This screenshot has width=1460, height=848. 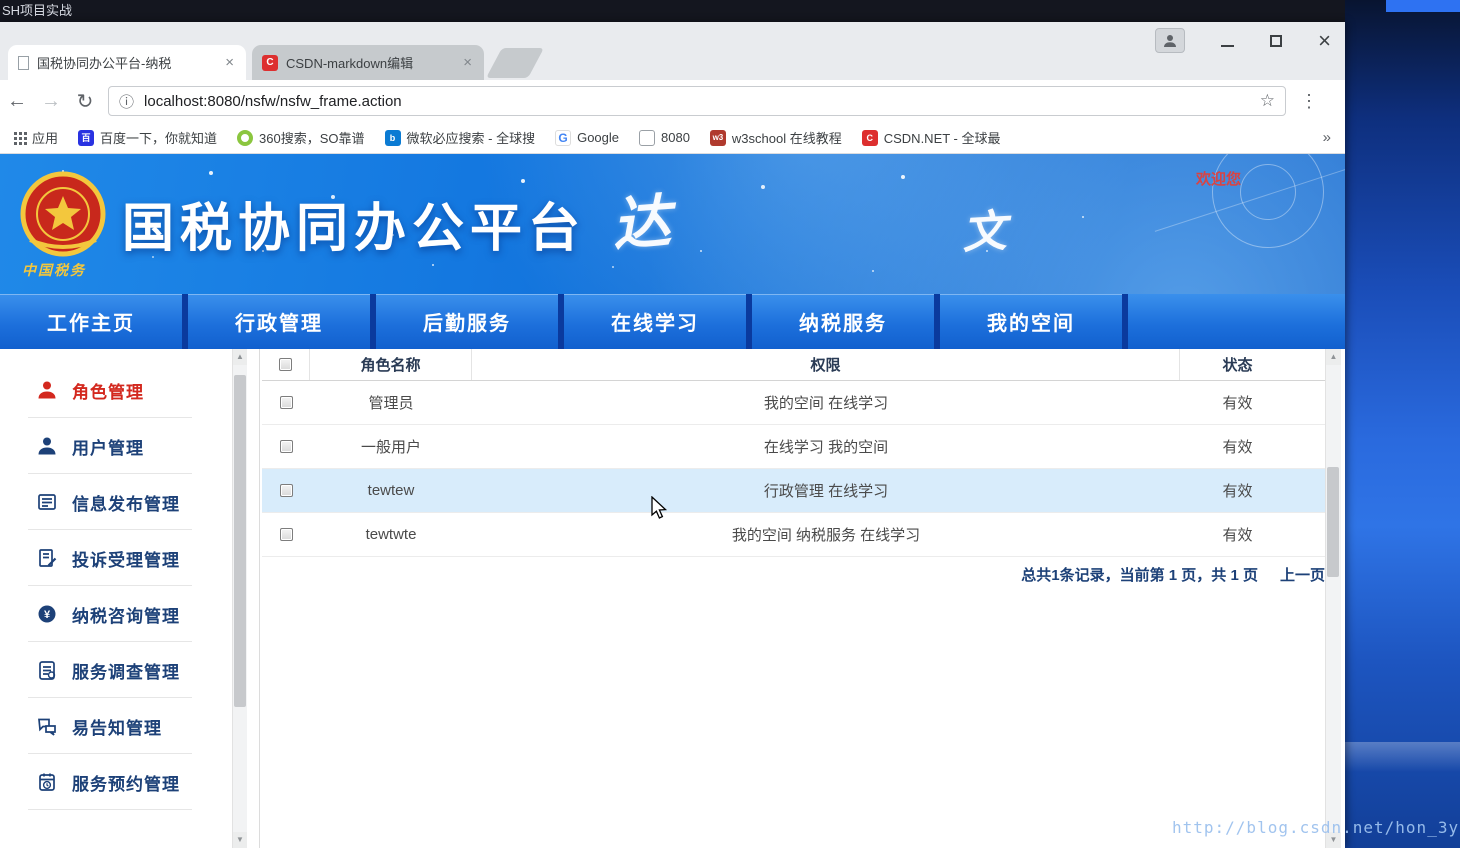 I want to click on page-favicon, so click(x=23, y=62).